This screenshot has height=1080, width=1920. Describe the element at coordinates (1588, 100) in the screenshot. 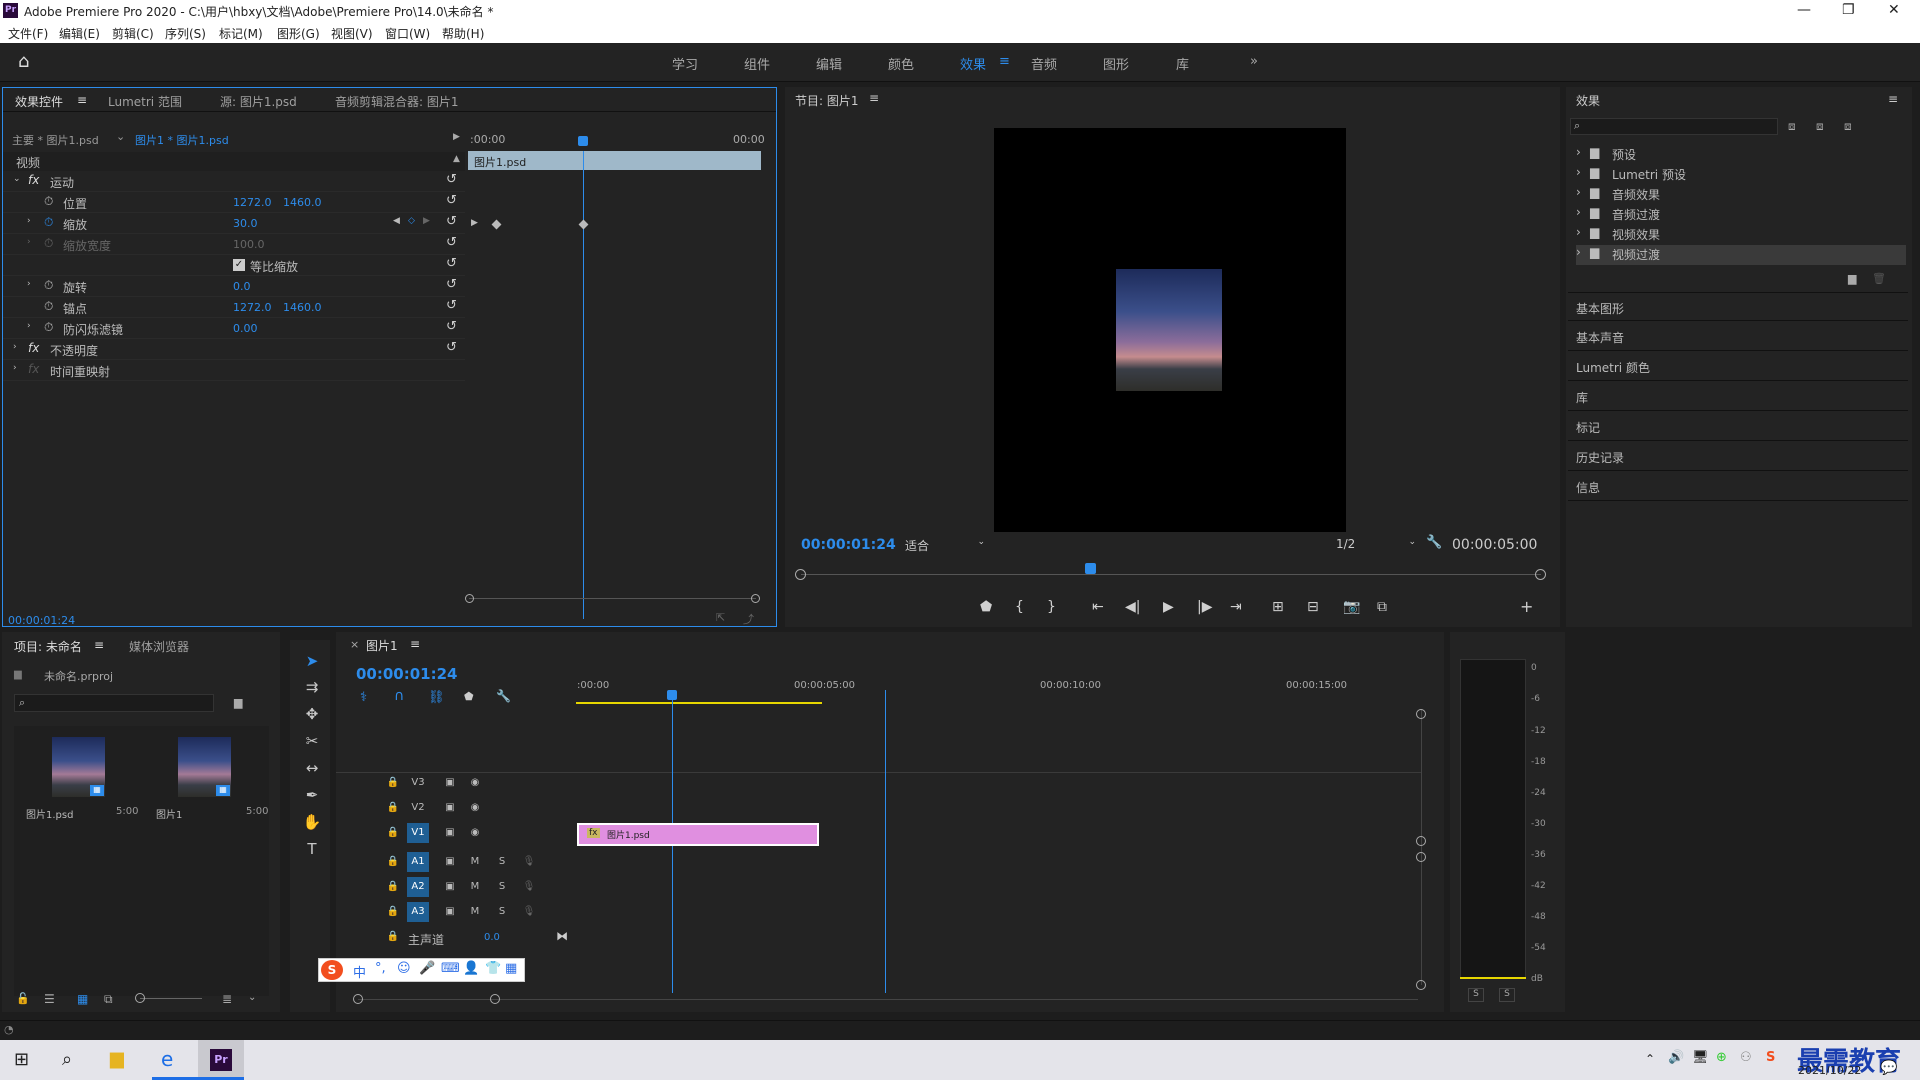

I see `effects-title: 效果` at that location.